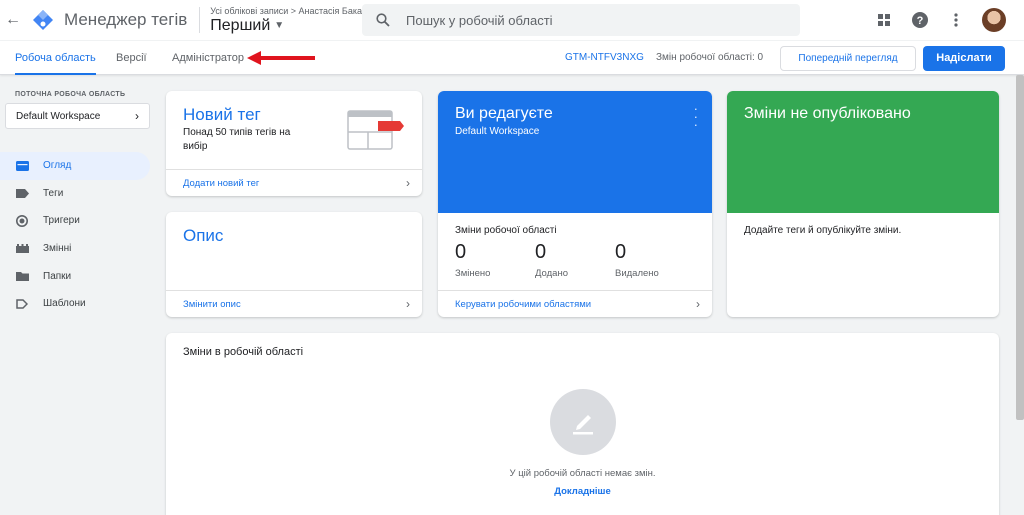  What do you see at coordinates (637, 260) in the screenshot?
I see `stat-deleted: 0 Видалено` at bounding box center [637, 260].